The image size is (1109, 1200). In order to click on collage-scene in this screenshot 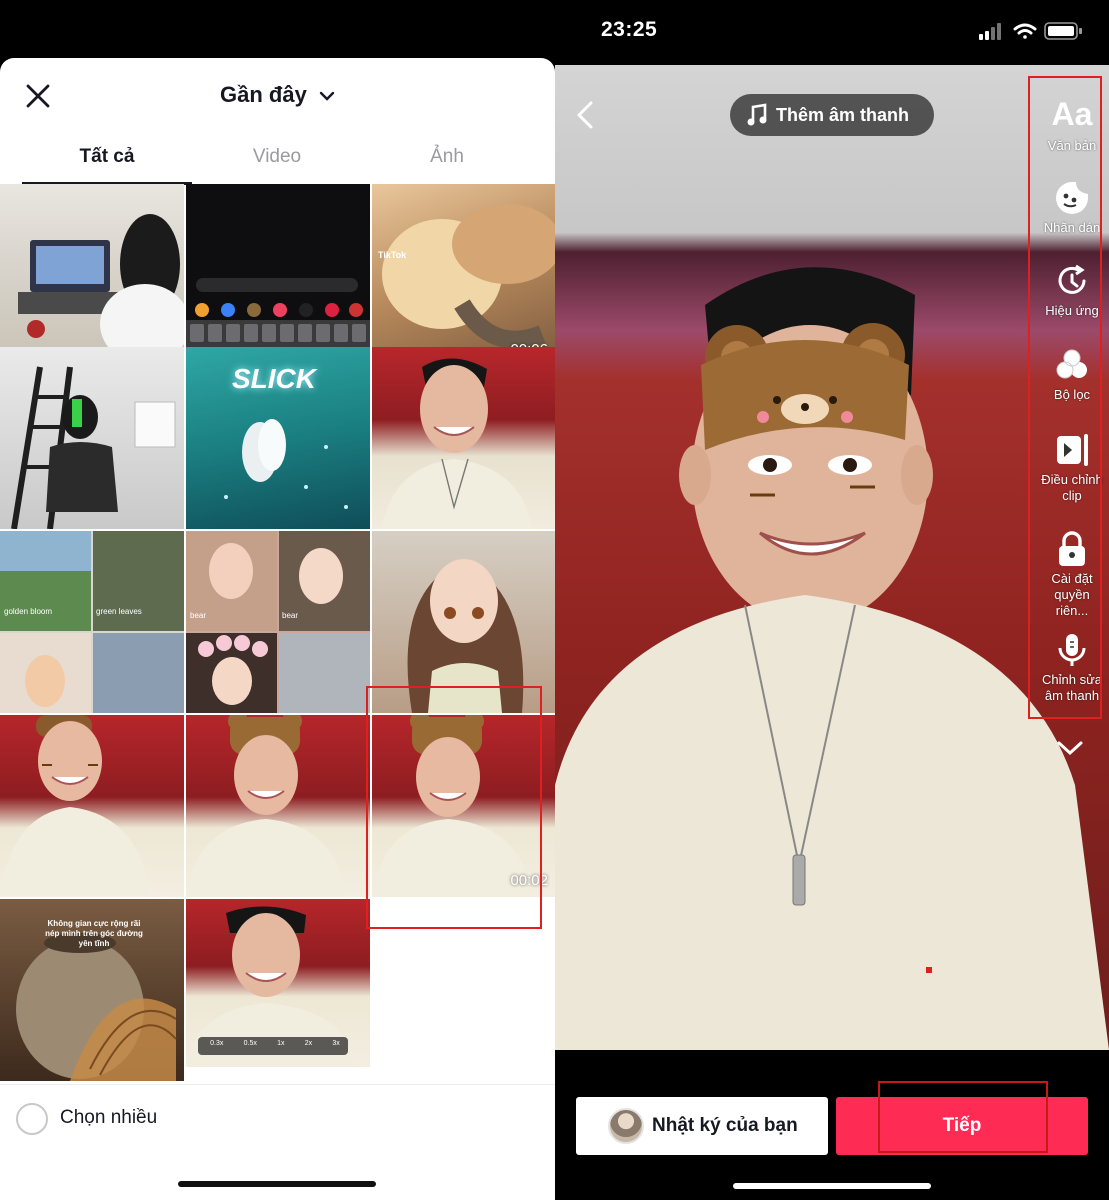, I will do `click(92, 622)`.